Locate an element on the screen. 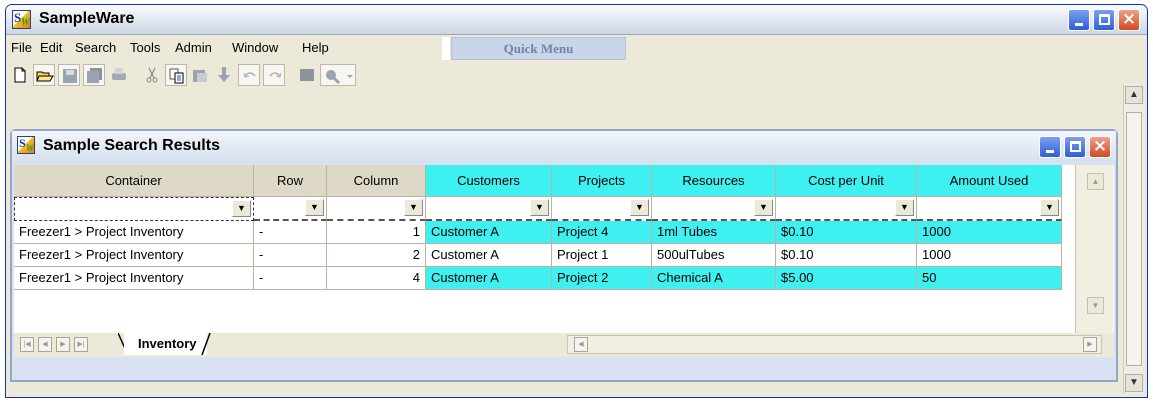 Image resolution: width=1153 pixels, height=402 pixels. column-header-column: Column is located at coordinates (376, 181).